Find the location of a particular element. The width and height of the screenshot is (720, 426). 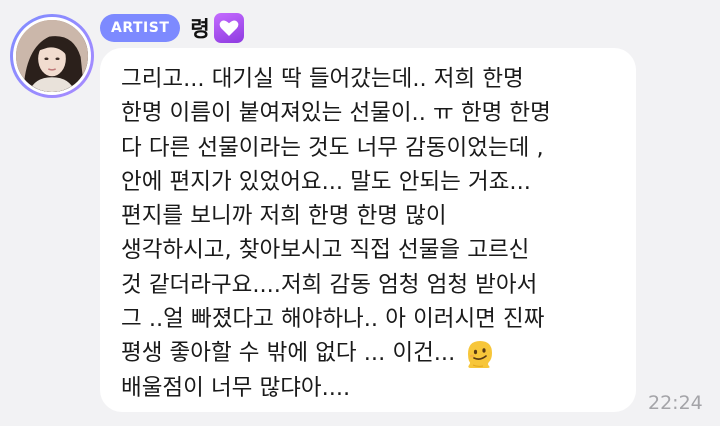

melting-face-emoji-icon is located at coordinates (480, 354).